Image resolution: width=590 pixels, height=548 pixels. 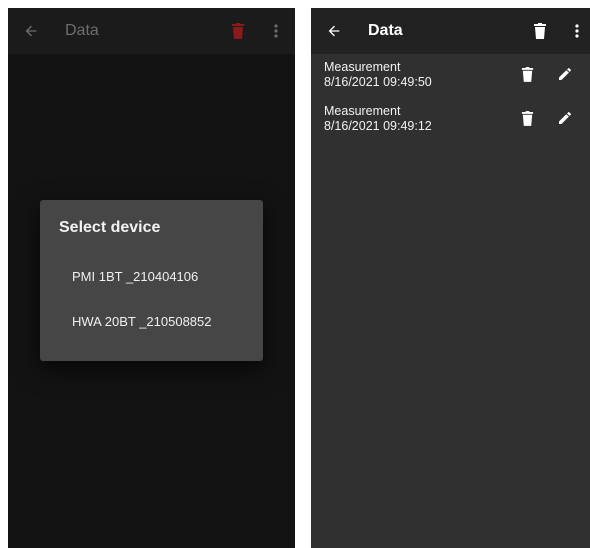 I want to click on device-option: PMI 1BT _210404106, so click(x=151, y=276).